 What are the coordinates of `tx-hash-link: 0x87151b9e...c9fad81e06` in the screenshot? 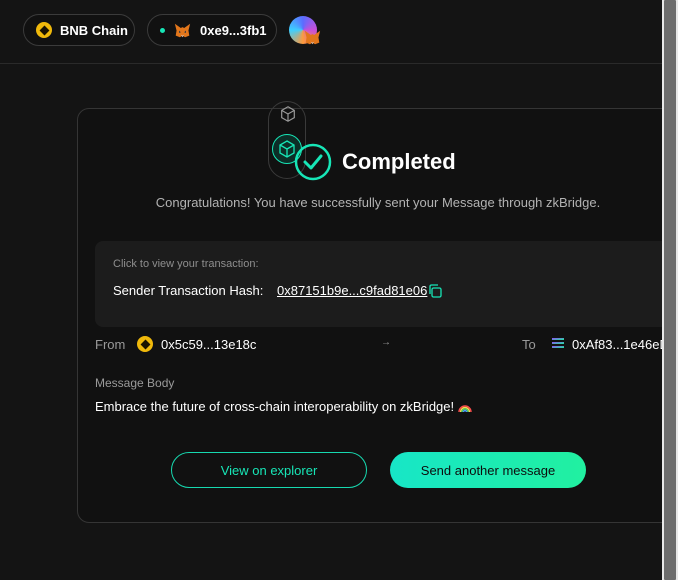 It's located at (352, 290).